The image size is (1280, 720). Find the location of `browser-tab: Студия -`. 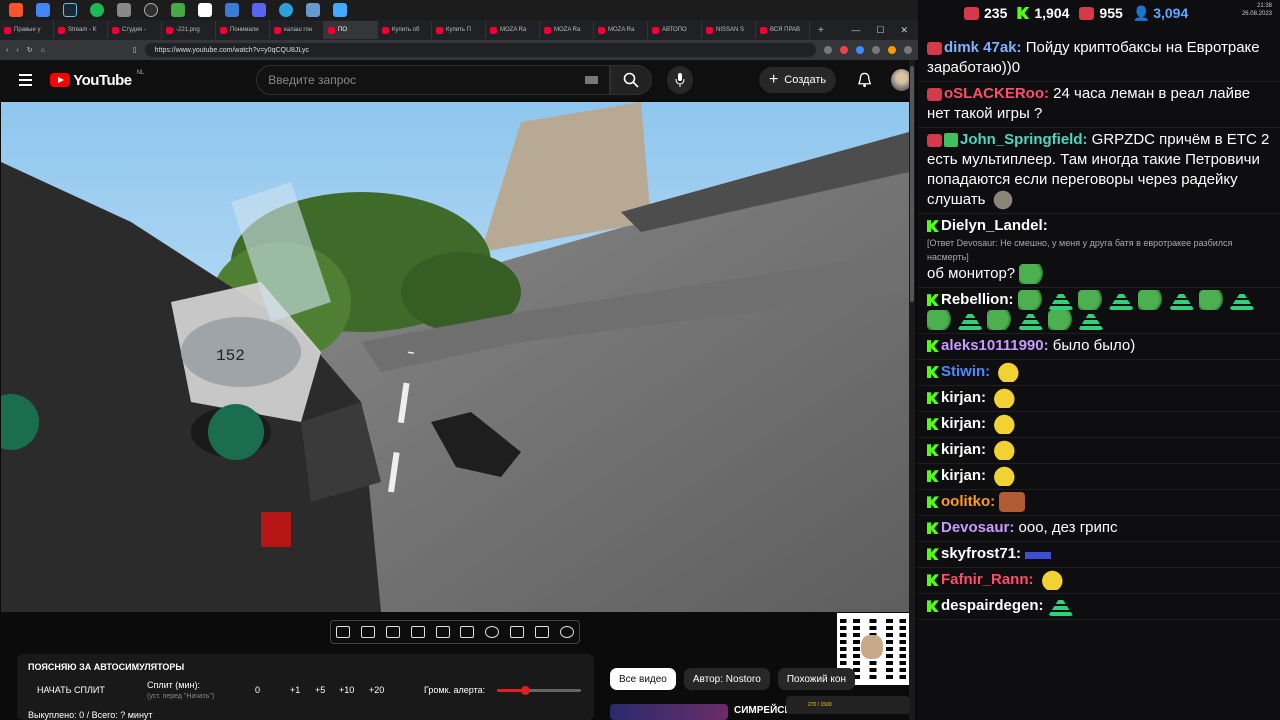

browser-tab: Студия - is located at coordinates (135, 30).